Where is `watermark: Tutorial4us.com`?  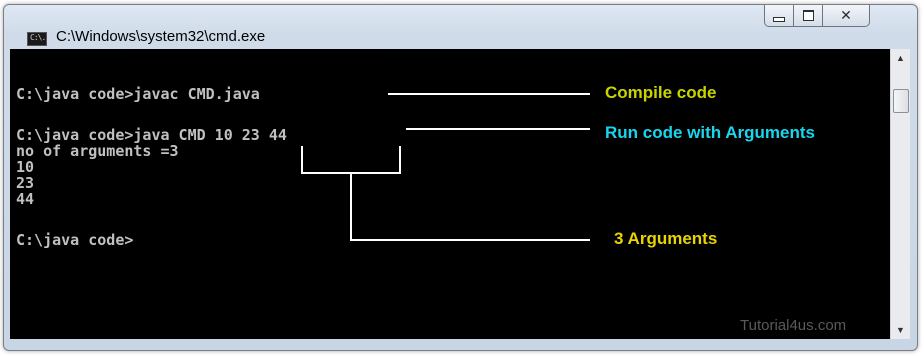 watermark: Tutorial4us.com is located at coordinates (793, 325).